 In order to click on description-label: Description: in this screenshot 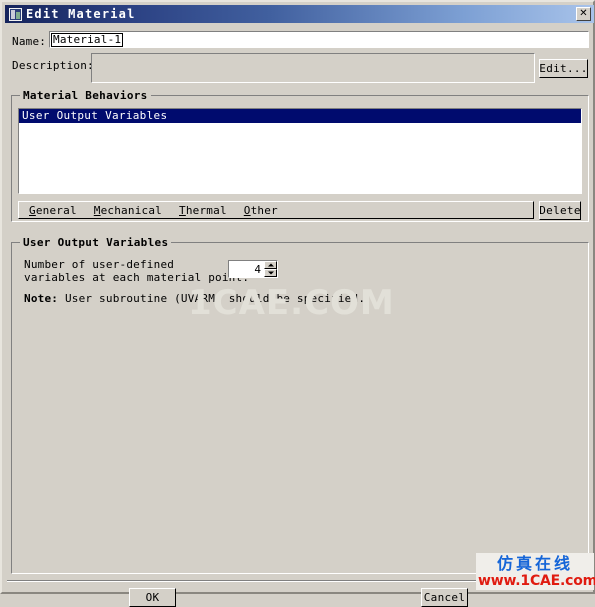, I will do `click(53, 65)`.